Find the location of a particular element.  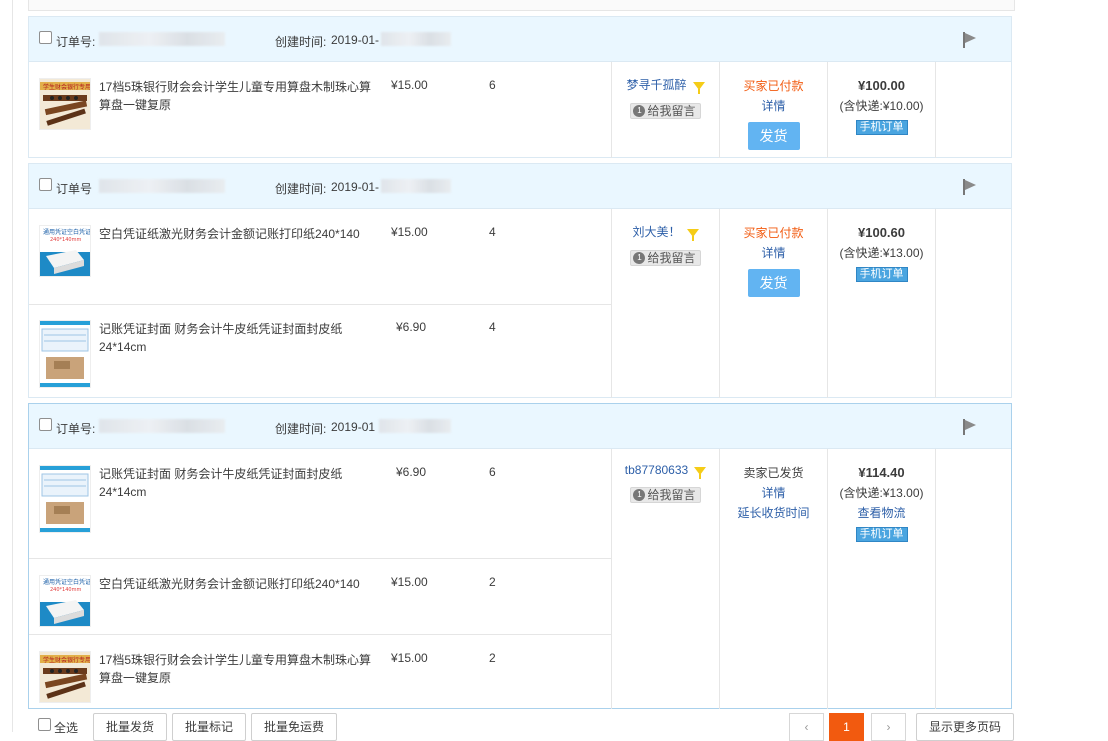

order-total: ¥100.00 is located at coordinates (881, 85).